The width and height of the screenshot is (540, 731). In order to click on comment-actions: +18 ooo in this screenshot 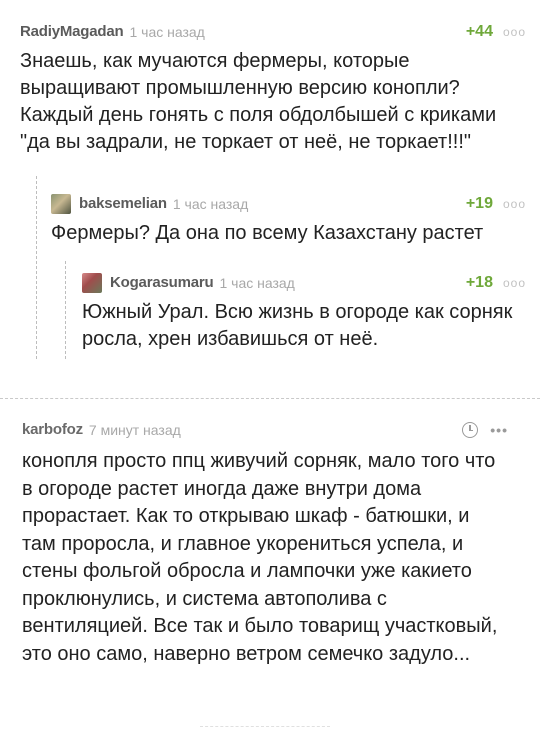, I will do `click(496, 283)`.